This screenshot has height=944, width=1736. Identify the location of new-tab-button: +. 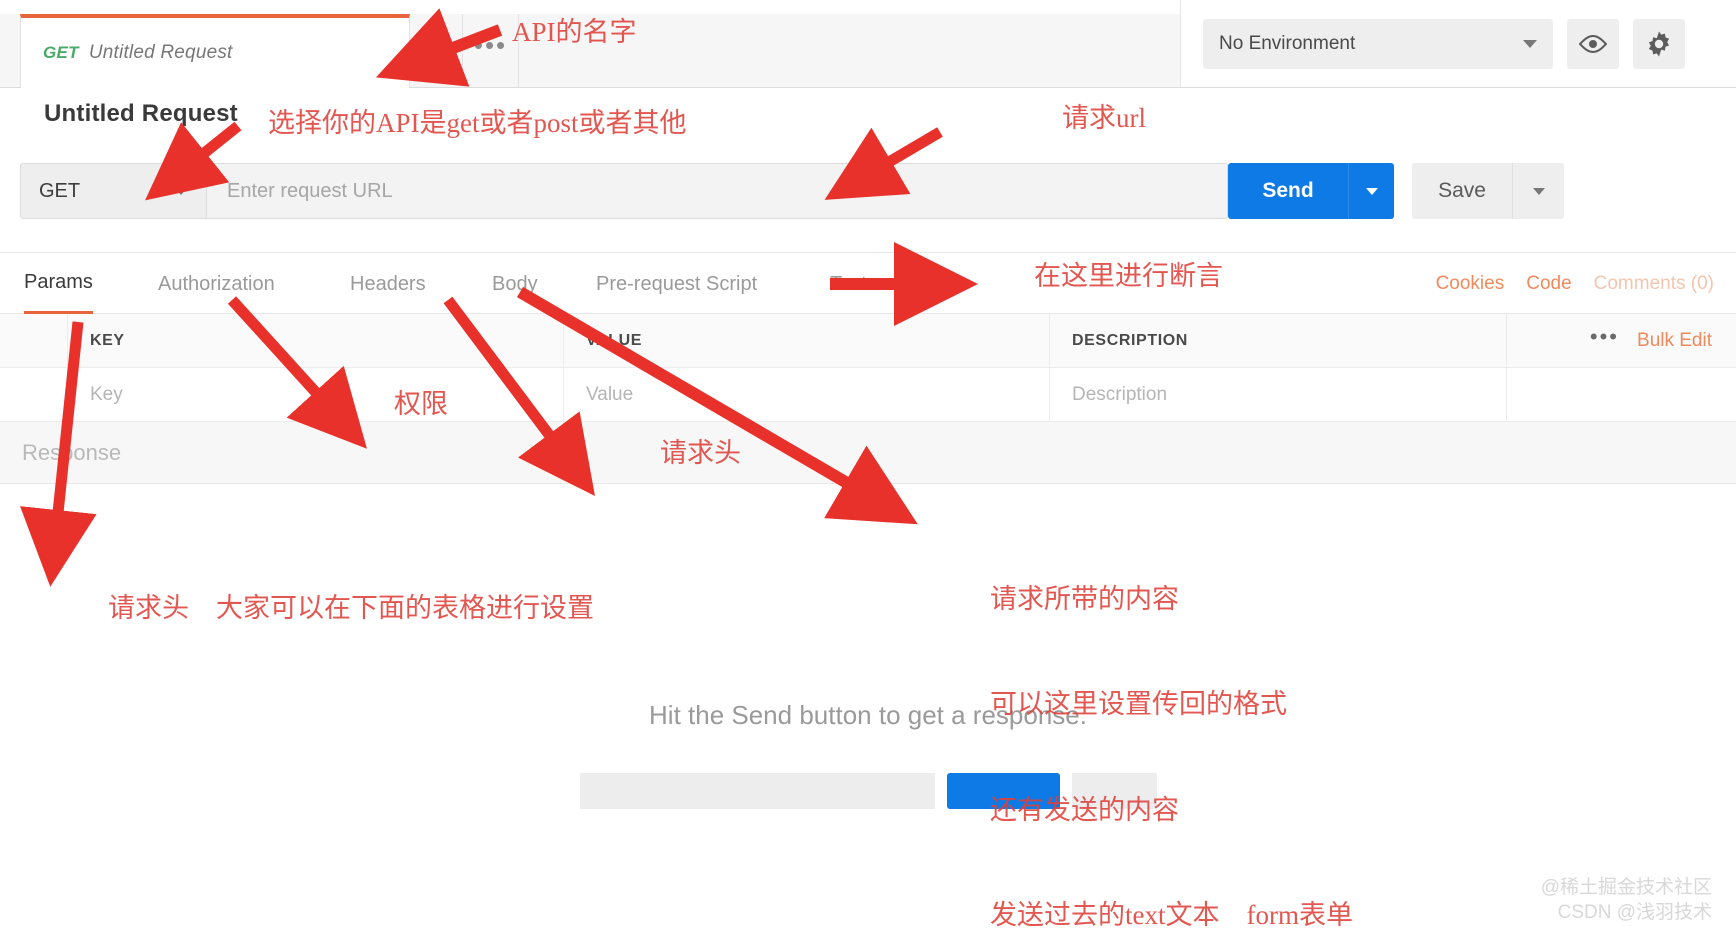
(437, 51).